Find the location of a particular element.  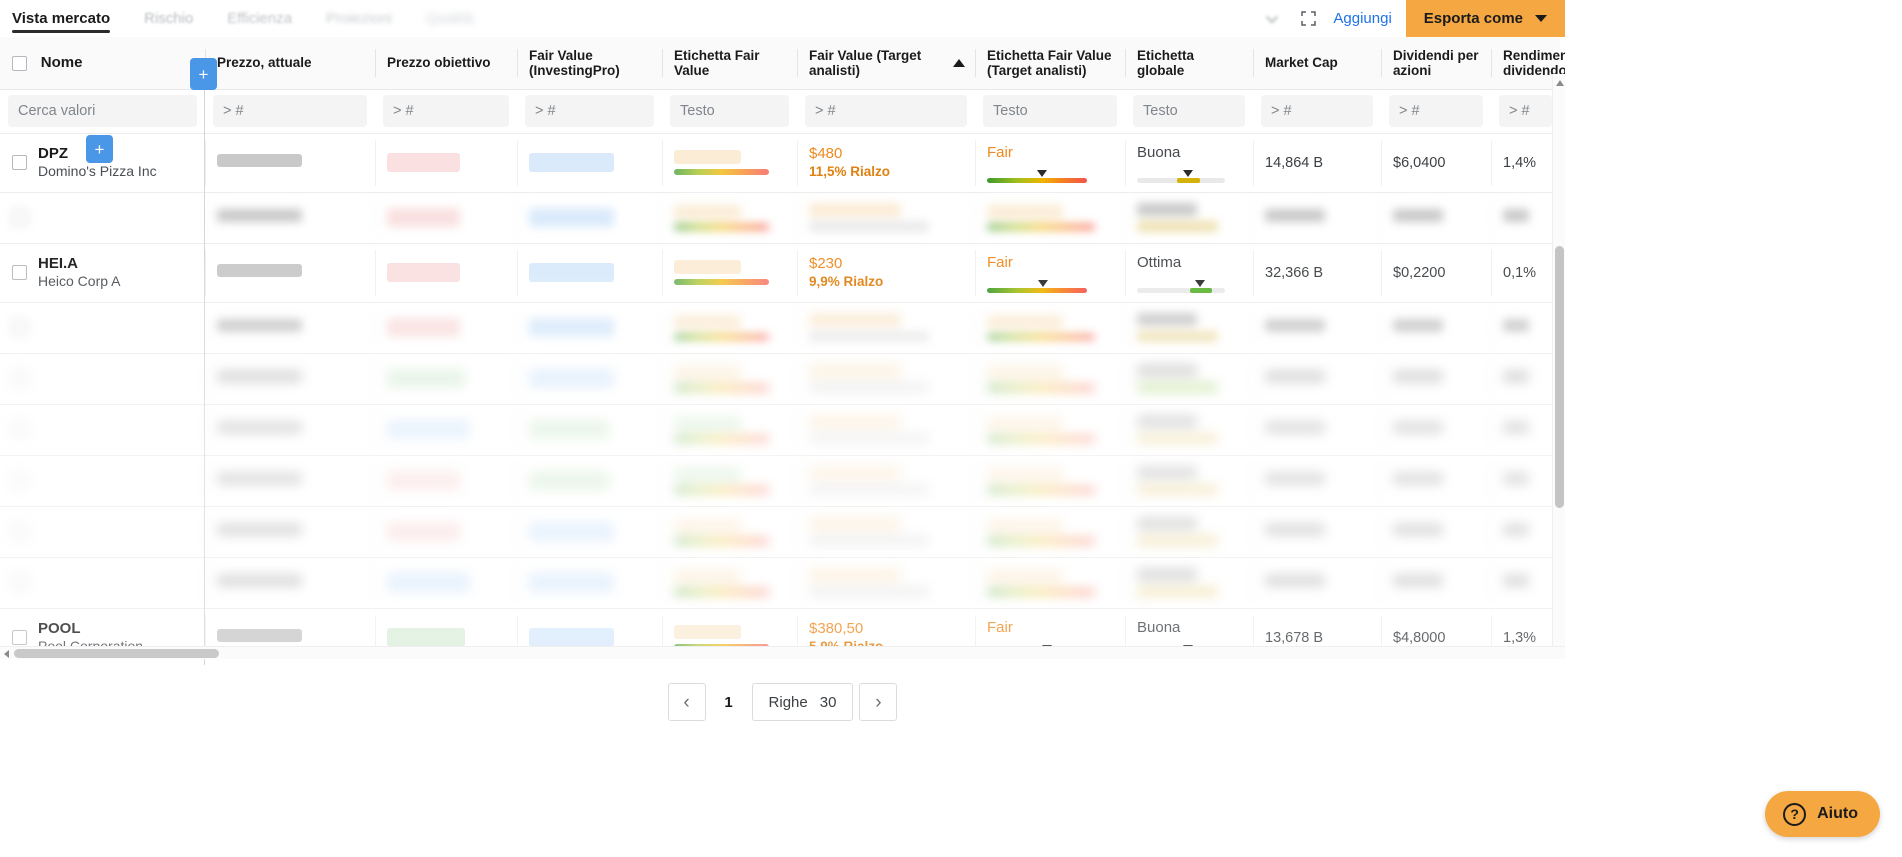

cell-market-cap is located at coordinates (1317, 481).